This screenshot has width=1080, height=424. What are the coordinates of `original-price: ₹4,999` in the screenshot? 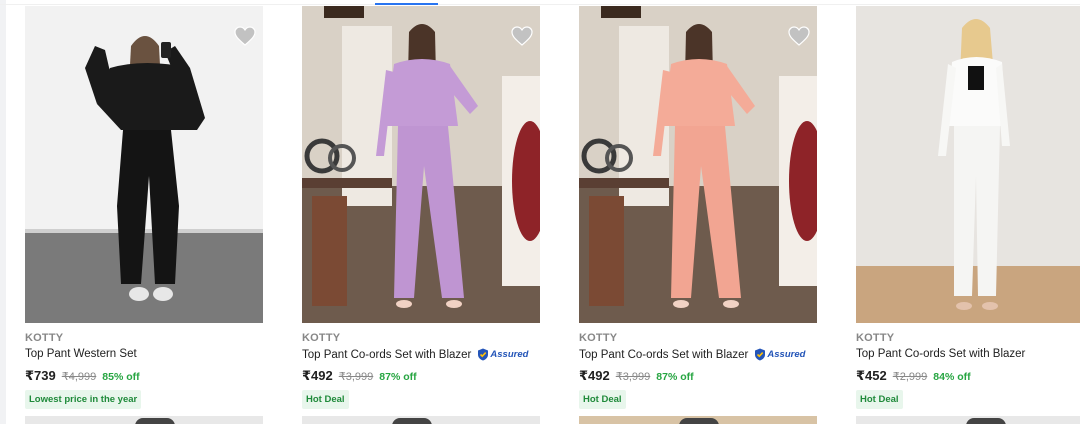 It's located at (79, 377).